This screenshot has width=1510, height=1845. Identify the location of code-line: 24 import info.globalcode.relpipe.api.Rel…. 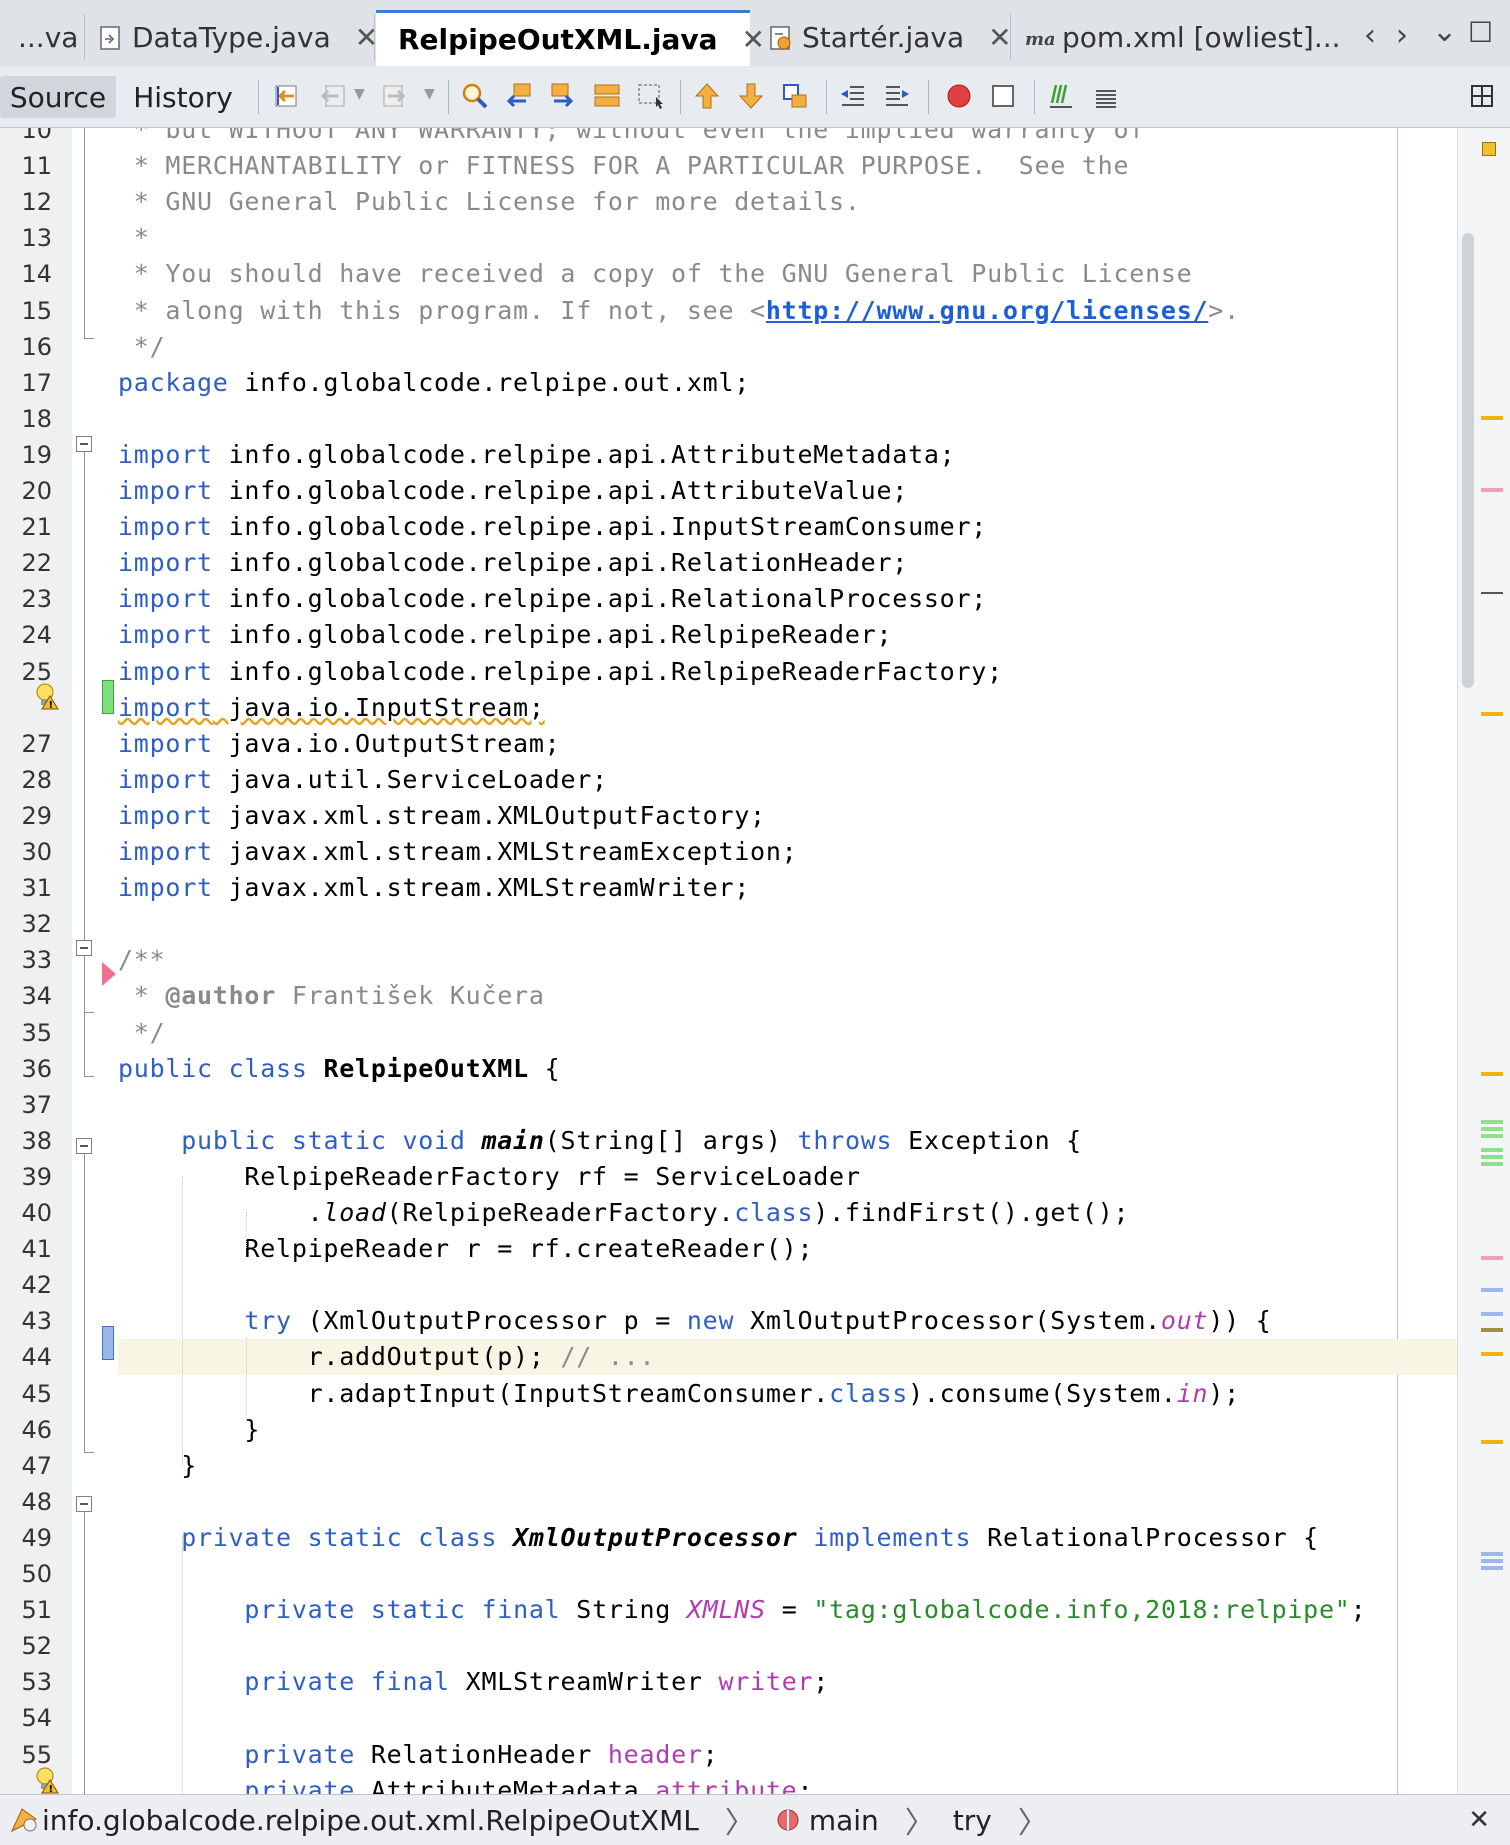
(728, 635).